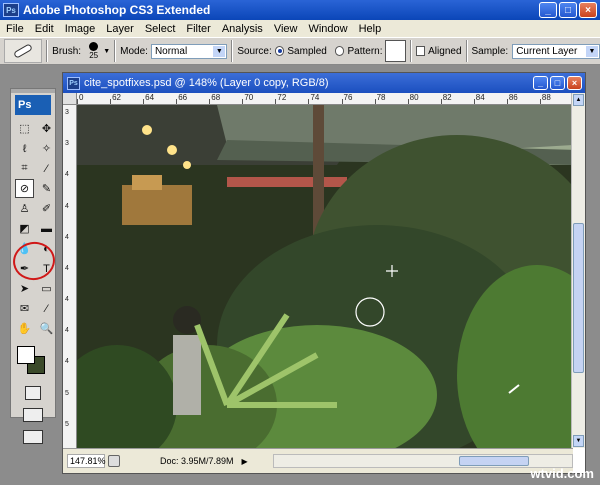  What do you see at coordinates (120, 29) in the screenshot?
I see `menu-layer: Layer` at bounding box center [120, 29].